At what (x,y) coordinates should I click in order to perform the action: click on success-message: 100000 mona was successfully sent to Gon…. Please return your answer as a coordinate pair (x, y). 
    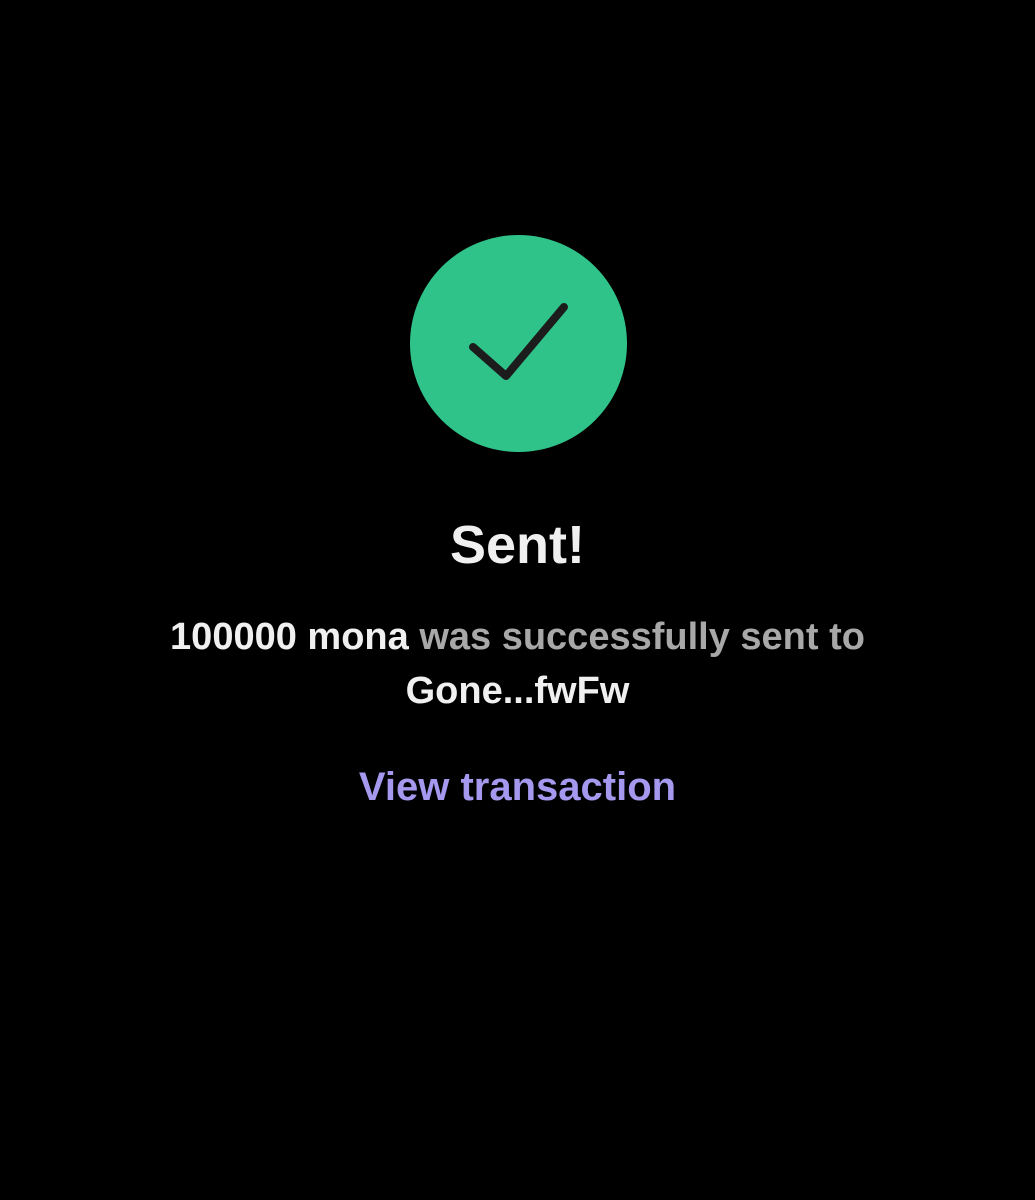
    Looking at the image, I should click on (517, 664).